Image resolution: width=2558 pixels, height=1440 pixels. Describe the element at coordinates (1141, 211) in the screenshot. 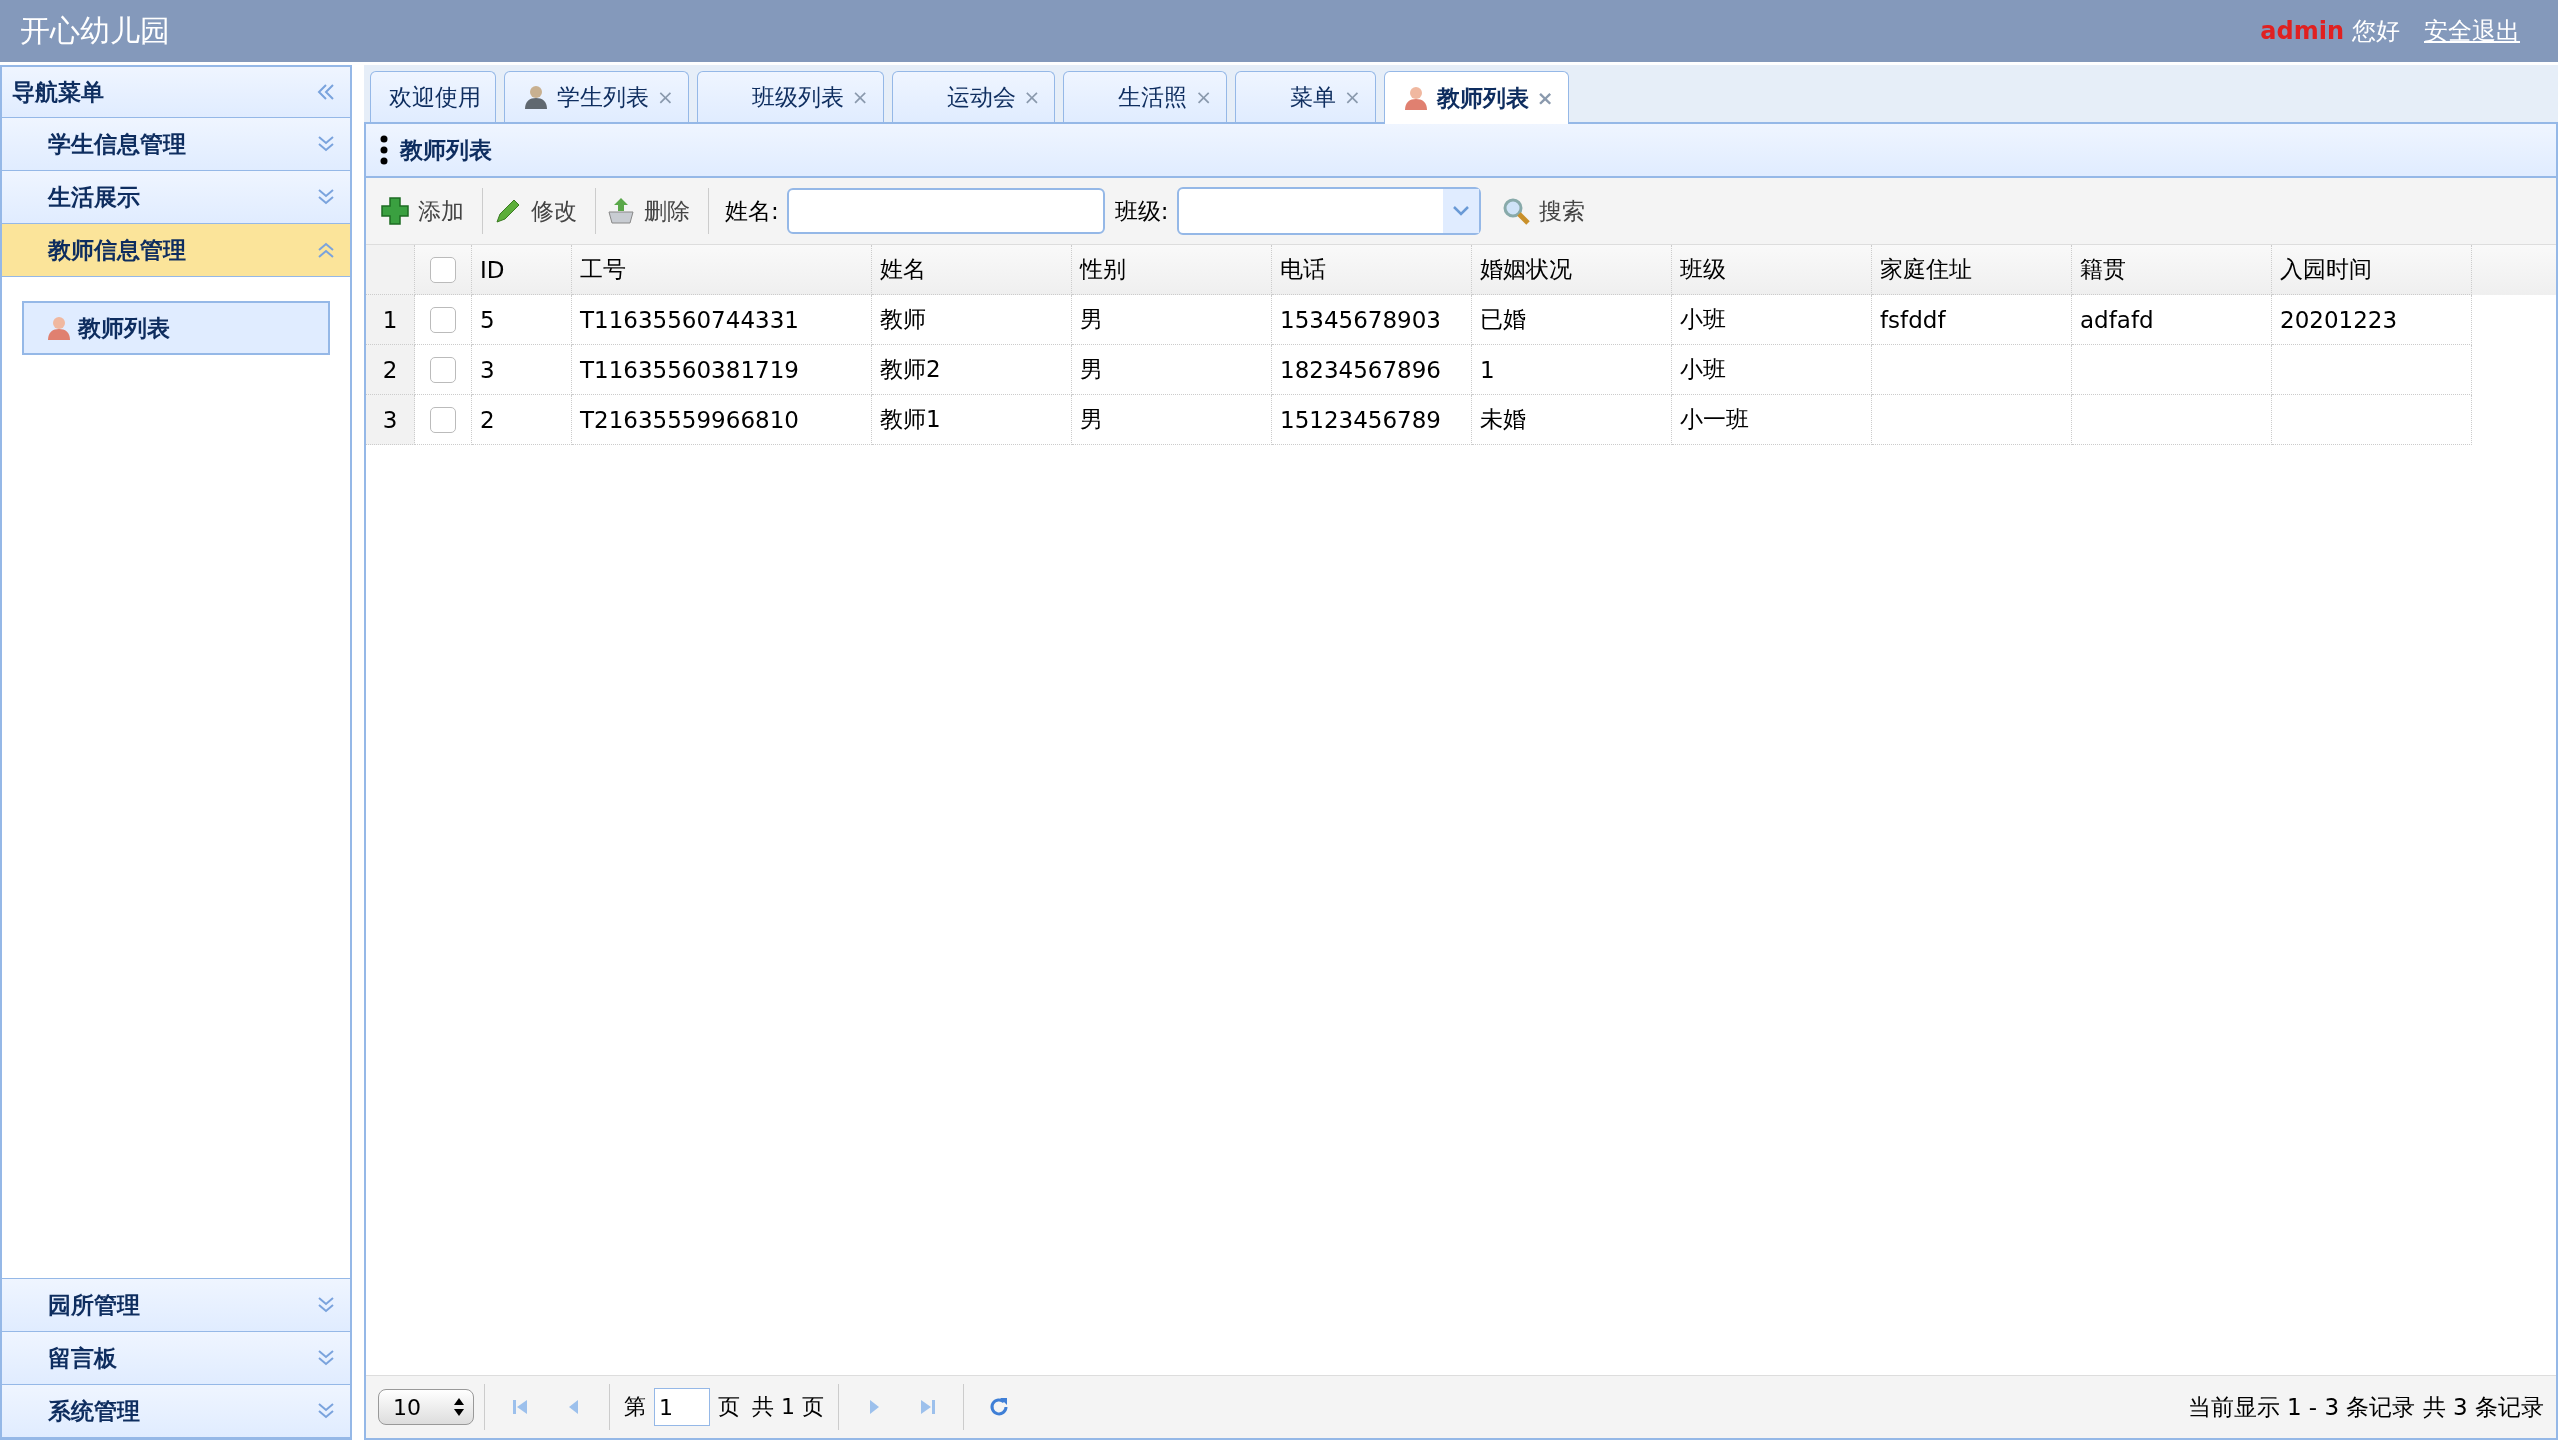

I see `field-label: 班级:` at that location.